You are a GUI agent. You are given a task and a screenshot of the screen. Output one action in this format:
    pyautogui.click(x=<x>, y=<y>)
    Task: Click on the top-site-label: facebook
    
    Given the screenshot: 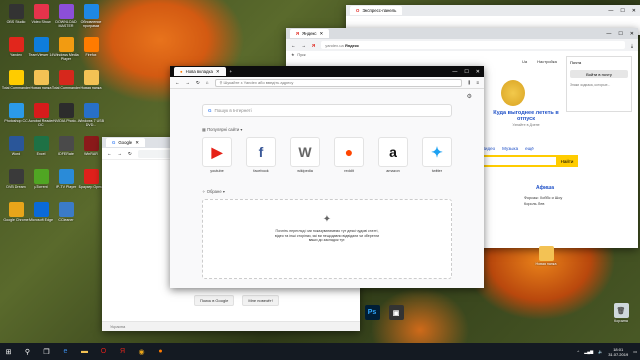 What is the action you would take?
    pyautogui.click(x=261, y=171)
    